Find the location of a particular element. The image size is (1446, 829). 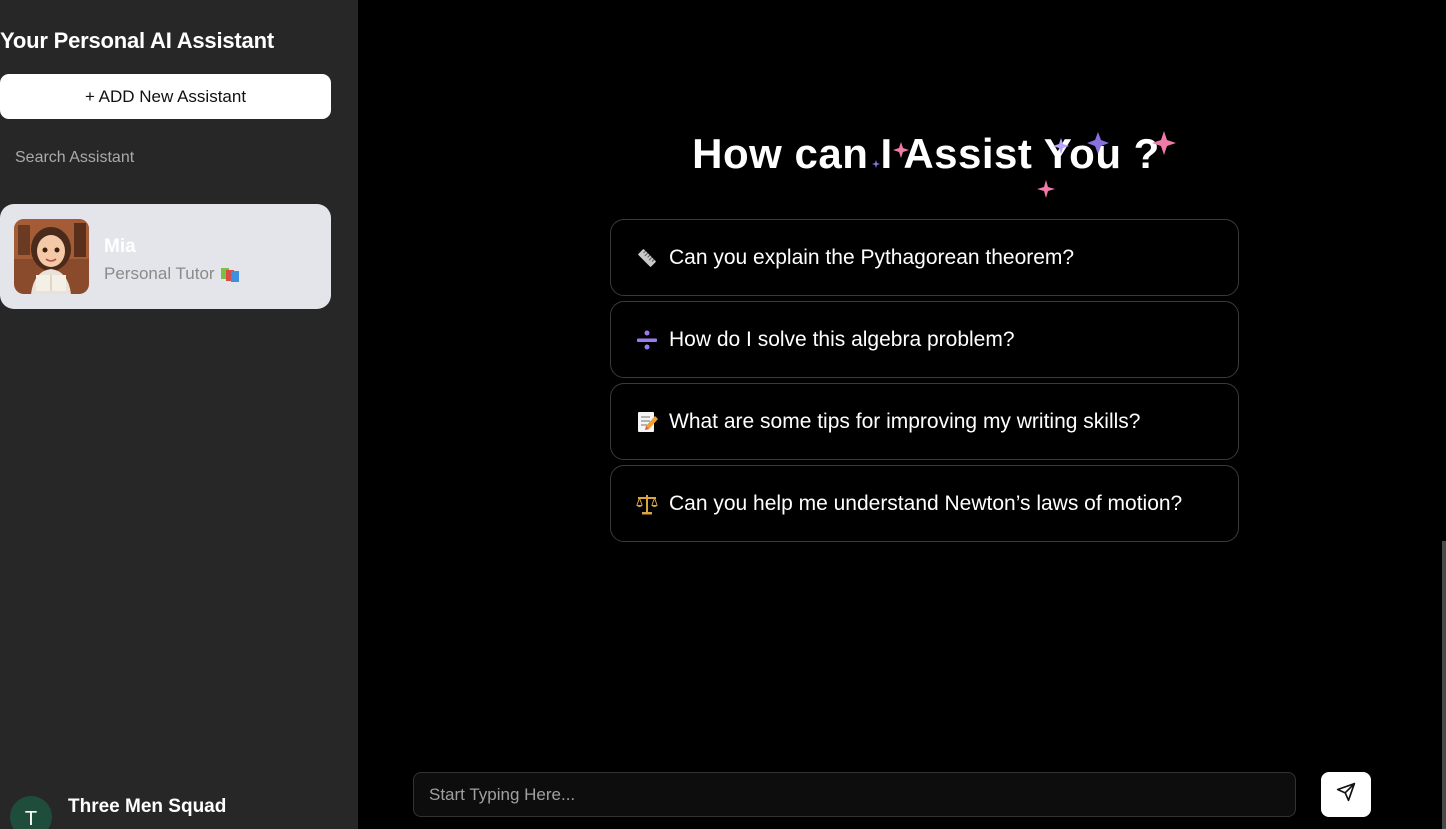

page-heading: How can I Assist You ? is located at coordinates (926, 153).